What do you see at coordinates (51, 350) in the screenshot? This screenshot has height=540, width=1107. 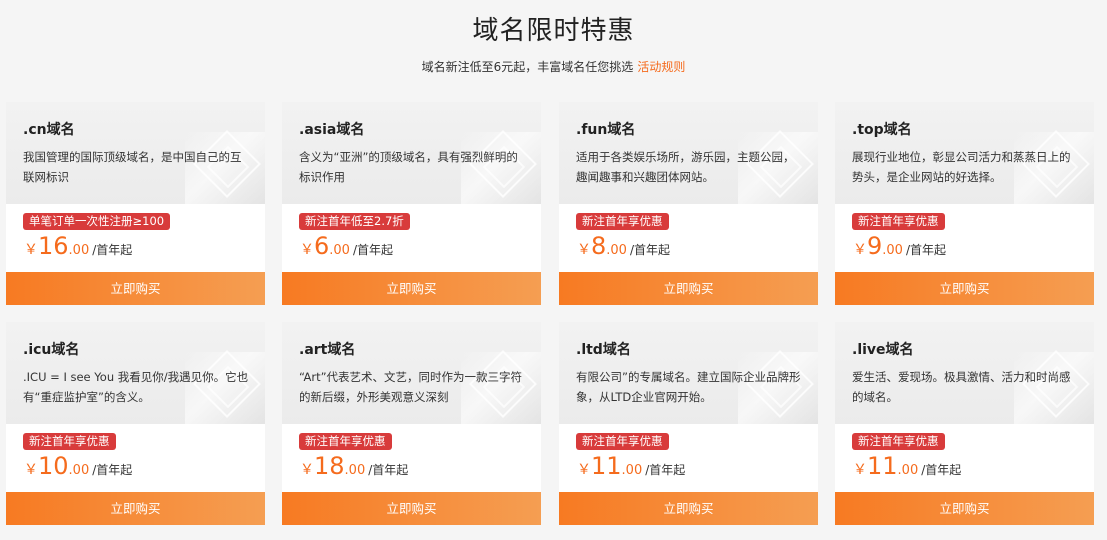 I see `domain-name: .icu域名` at bounding box center [51, 350].